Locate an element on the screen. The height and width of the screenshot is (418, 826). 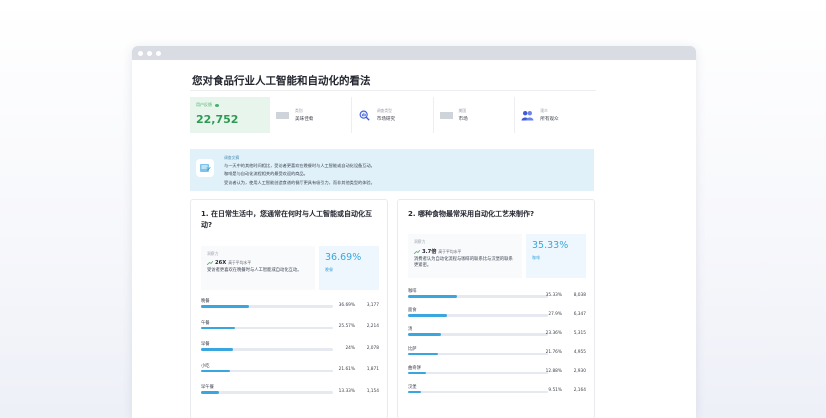
answer-row: 曲奇饼 12.88% 2,930 is located at coordinates (497, 370).